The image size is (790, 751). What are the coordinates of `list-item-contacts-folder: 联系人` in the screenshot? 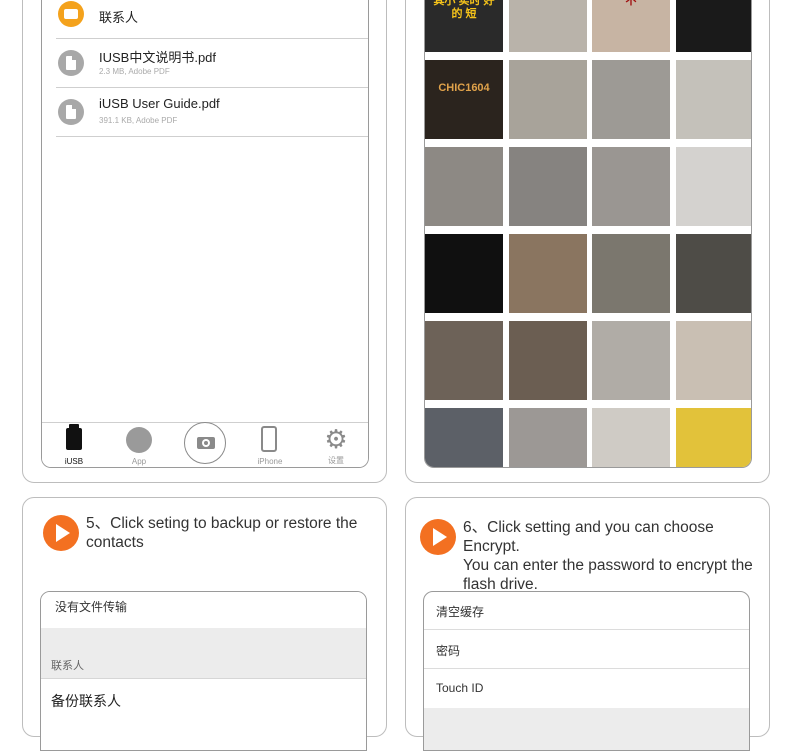 It's located at (212, 19).